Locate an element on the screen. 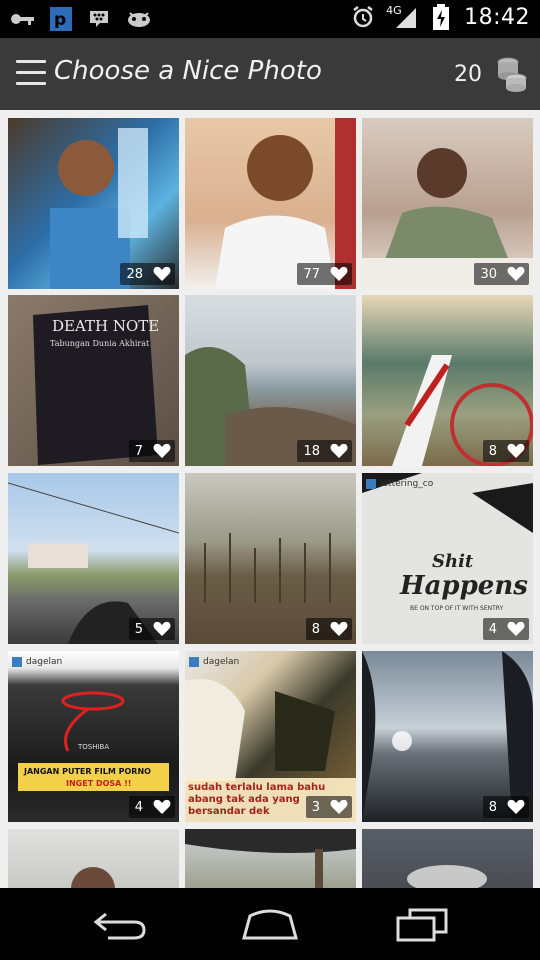  svg-text: p is located at coordinates (60, 19).